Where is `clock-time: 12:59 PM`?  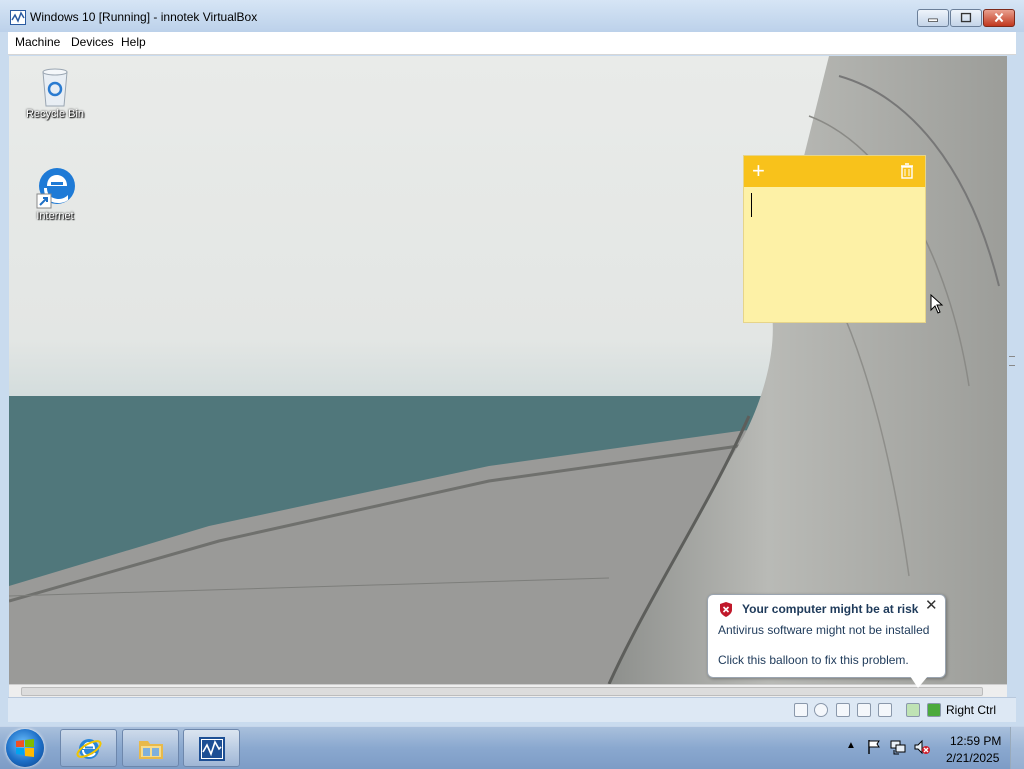
clock-time: 12:59 PM is located at coordinates (975, 741).